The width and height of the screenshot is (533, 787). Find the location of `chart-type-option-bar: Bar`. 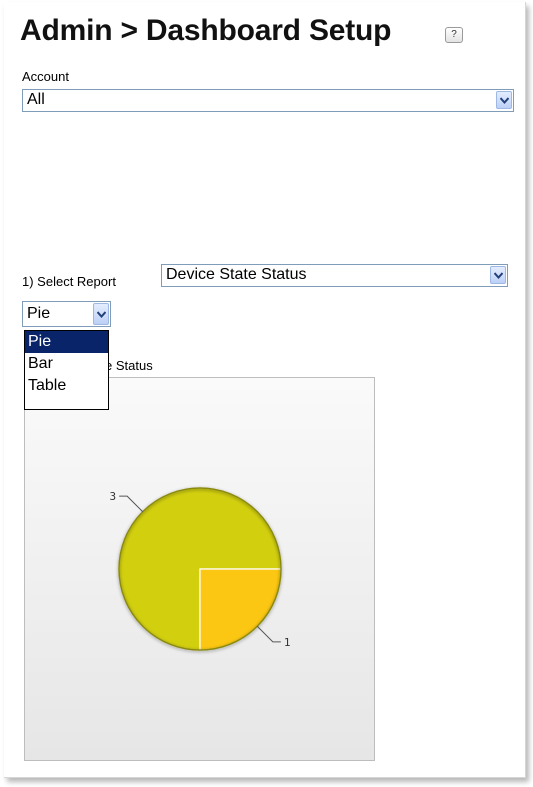

chart-type-option-bar: Bar is located at coordinates (66, 364).